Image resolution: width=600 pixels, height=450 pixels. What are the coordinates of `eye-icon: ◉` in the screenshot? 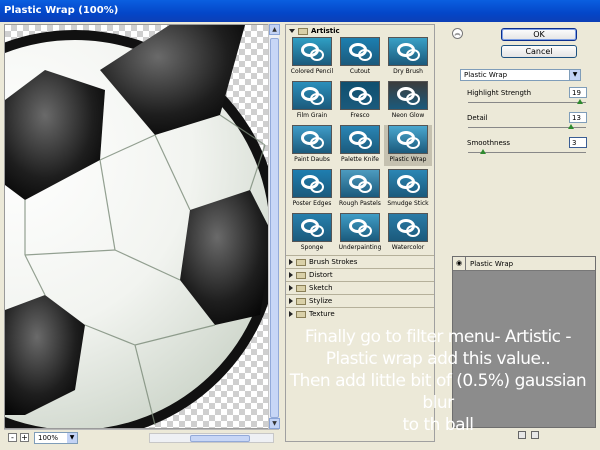 It's located at (459, 263).